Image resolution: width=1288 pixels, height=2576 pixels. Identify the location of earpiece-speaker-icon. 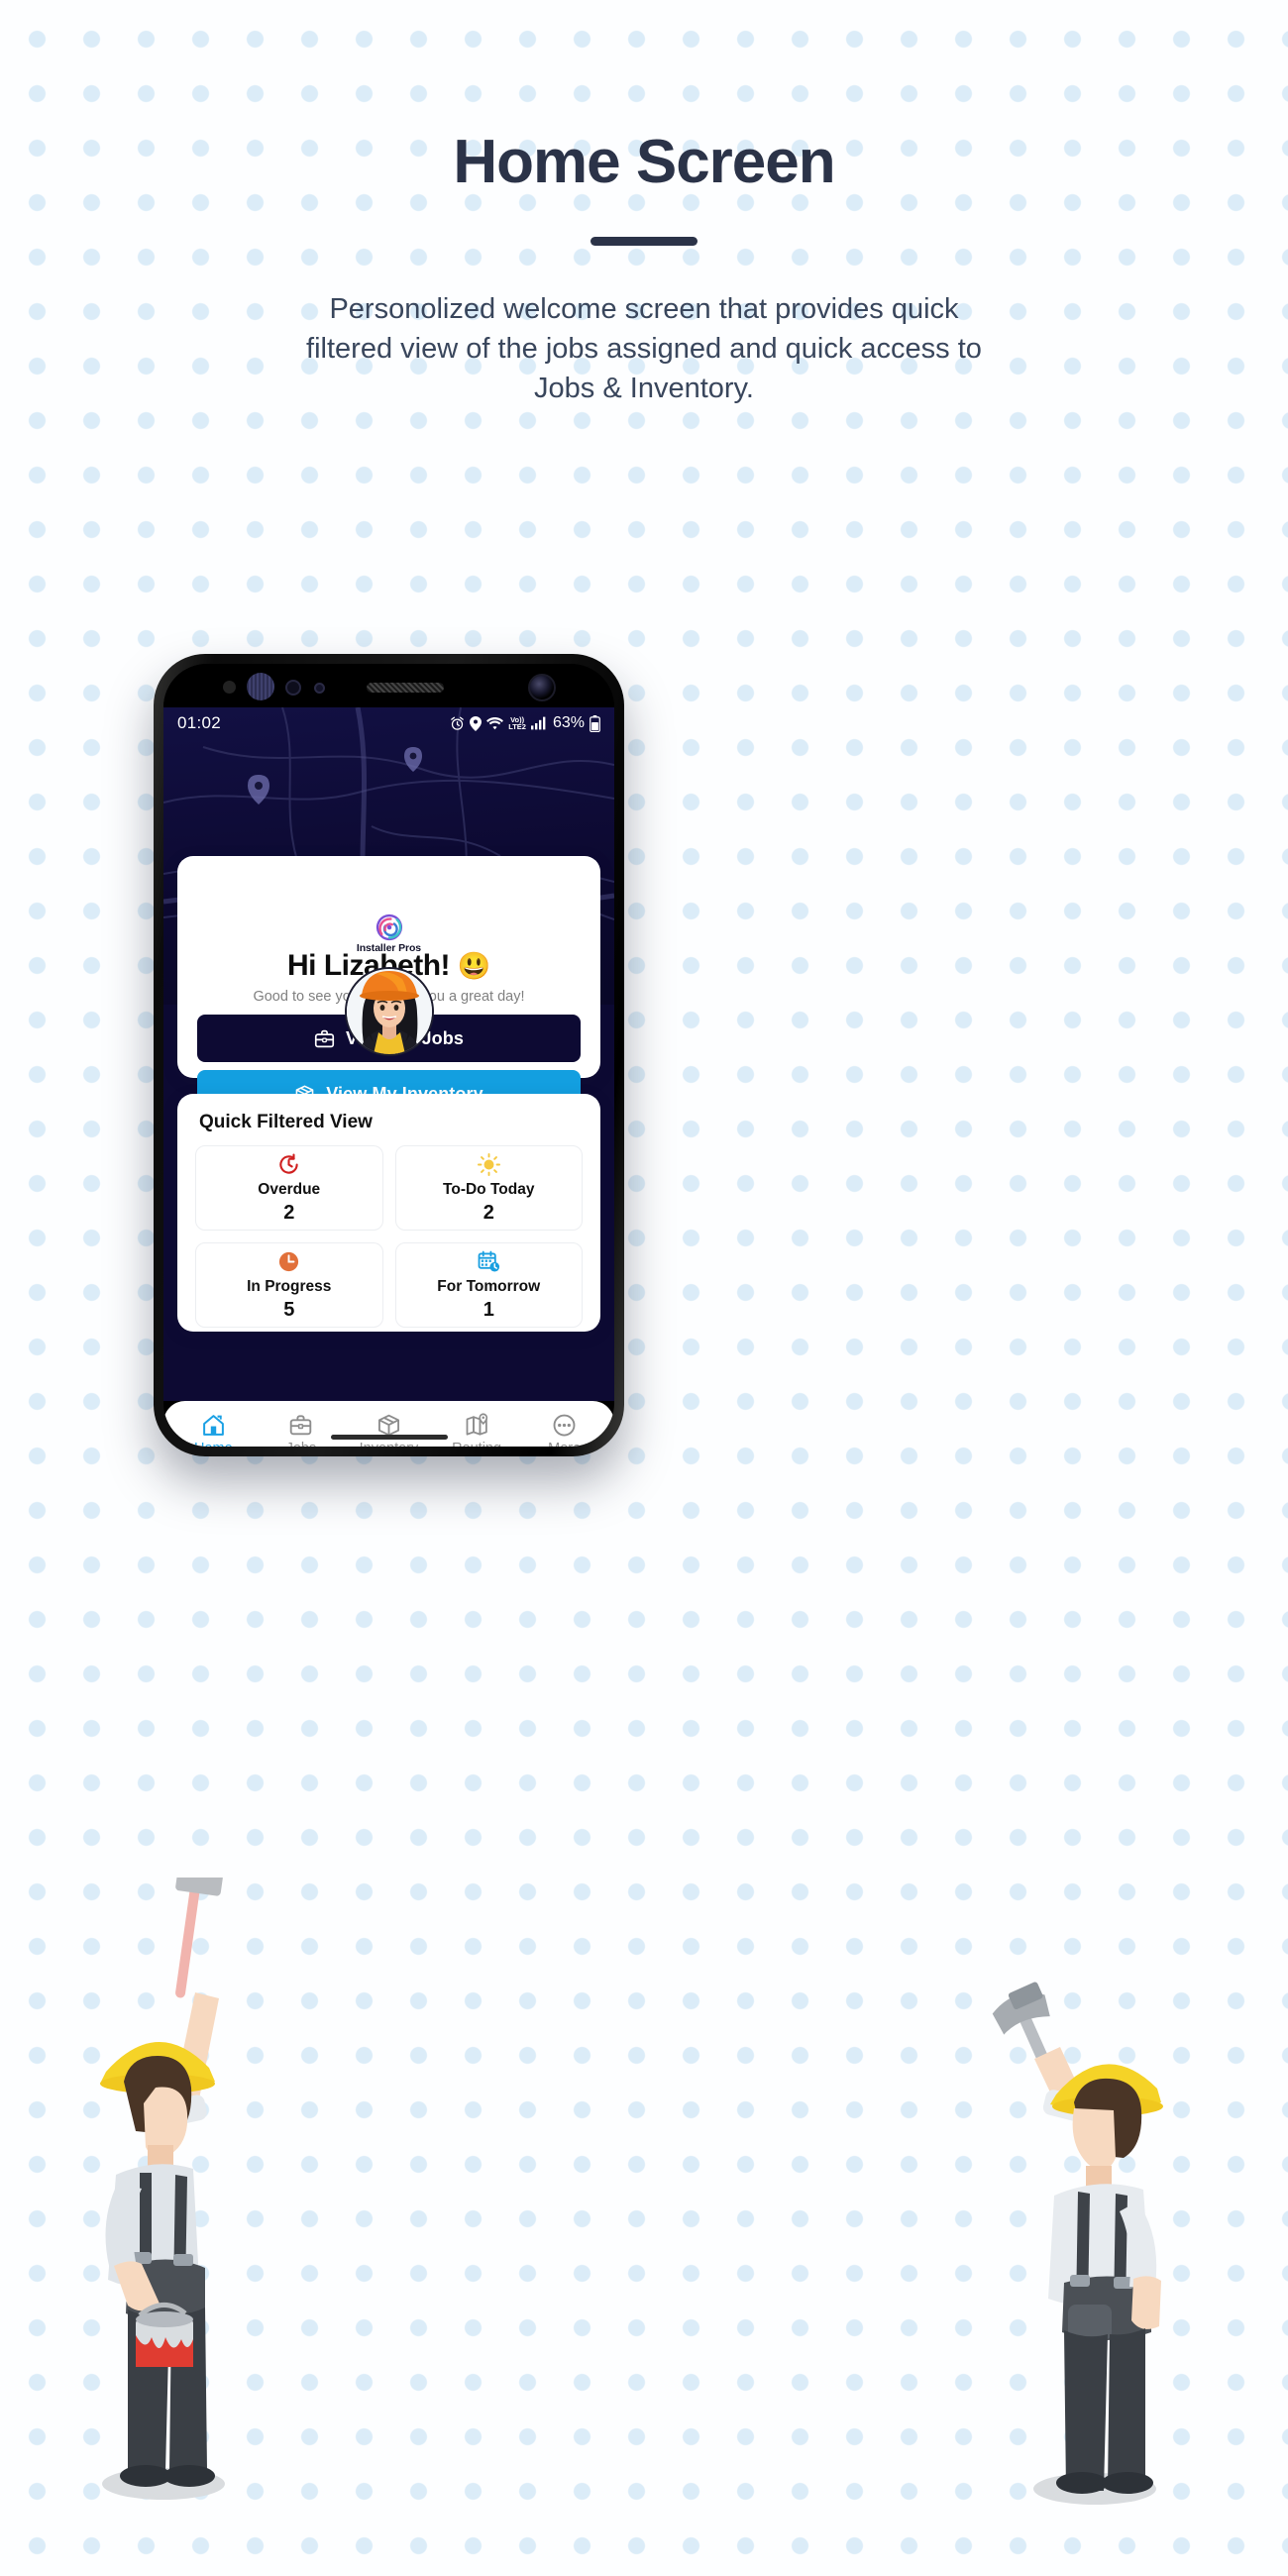
(406, 688).